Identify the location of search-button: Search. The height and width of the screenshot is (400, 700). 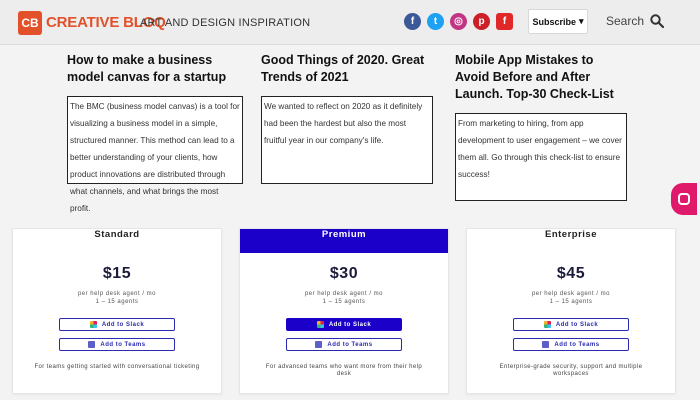
(635, 21).